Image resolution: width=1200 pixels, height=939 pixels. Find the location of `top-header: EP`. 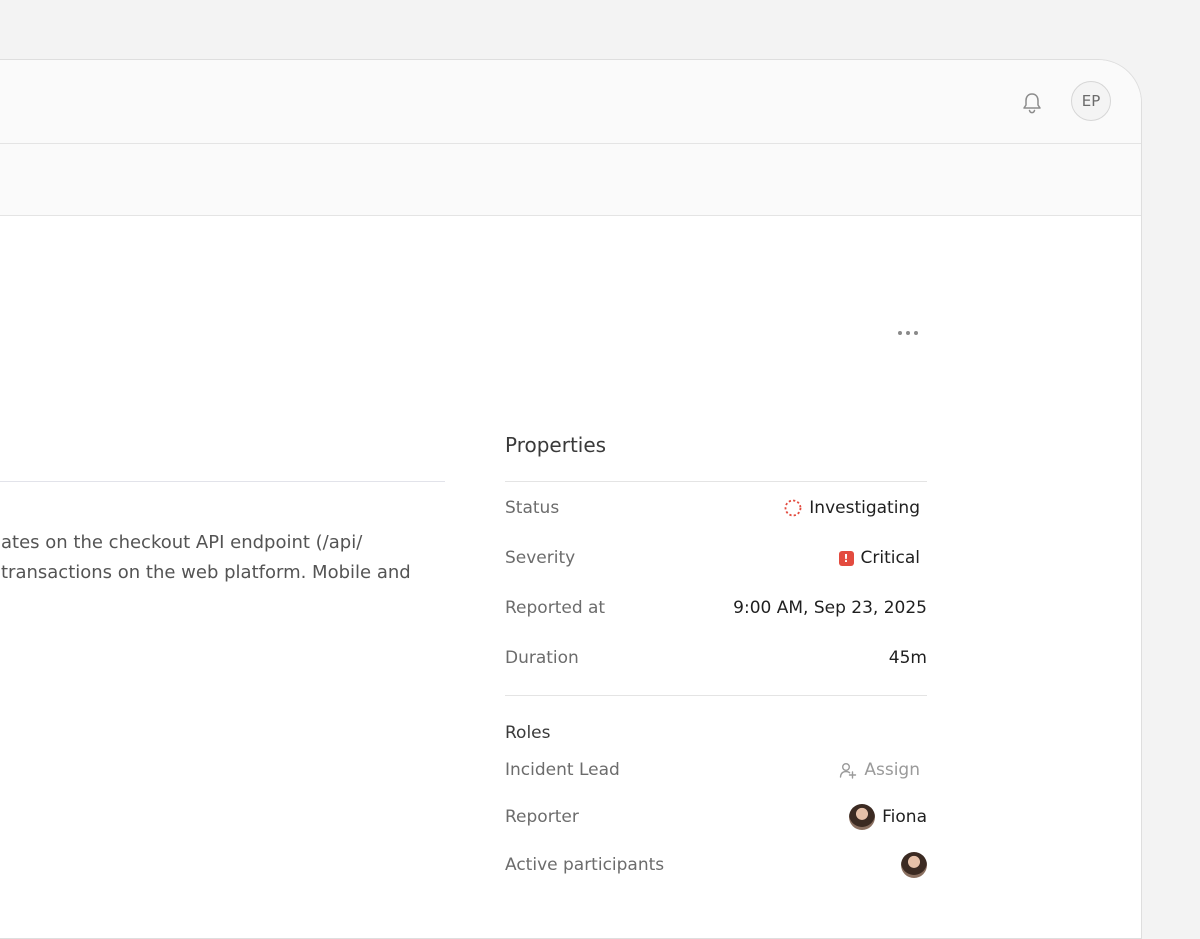

top-header: EP is located at coordinates (570, 102).